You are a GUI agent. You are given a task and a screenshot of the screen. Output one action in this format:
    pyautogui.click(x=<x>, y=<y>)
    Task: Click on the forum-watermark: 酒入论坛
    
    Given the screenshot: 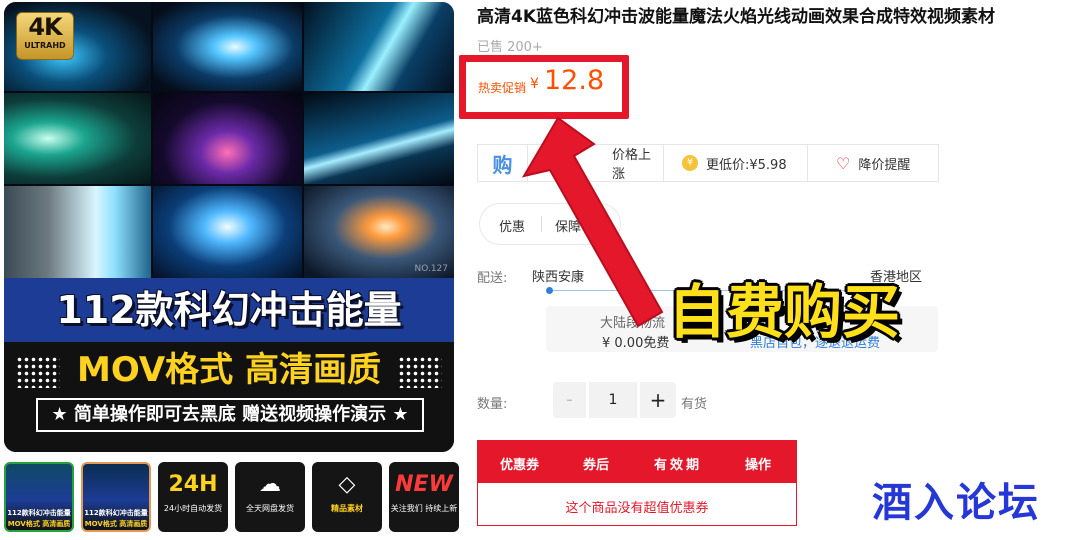 What is the action you would take?
    pyautogui.click(x=956, y=503)
    